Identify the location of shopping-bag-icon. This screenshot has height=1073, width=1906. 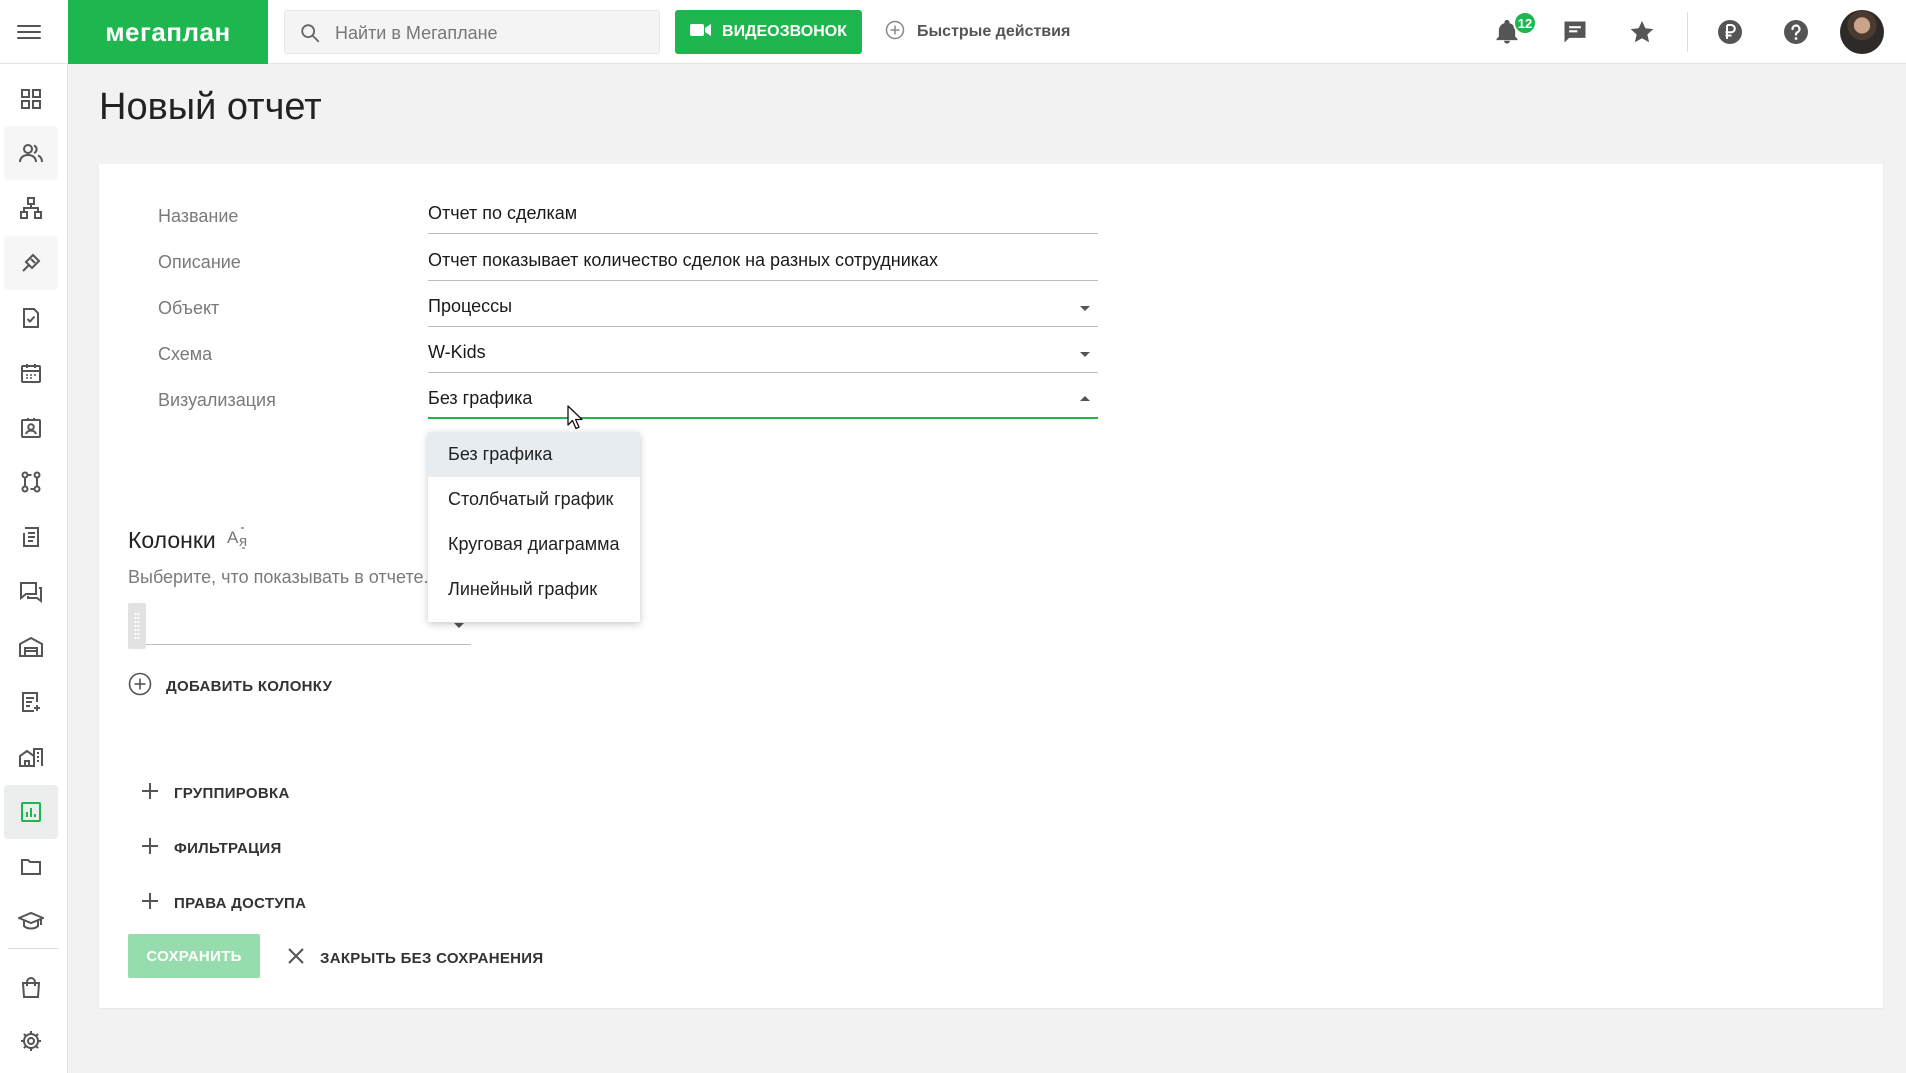
(31, 987).